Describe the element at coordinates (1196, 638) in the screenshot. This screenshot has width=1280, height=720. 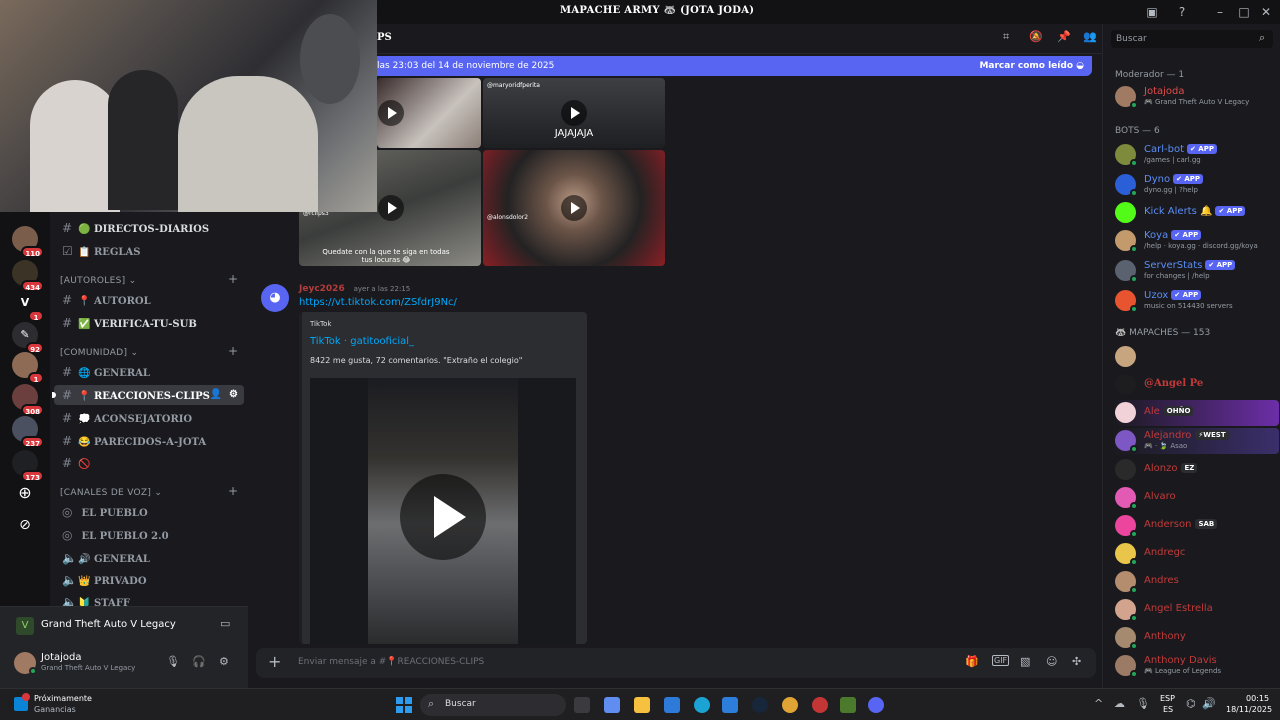
I see `member-item: Anthony` at that location.